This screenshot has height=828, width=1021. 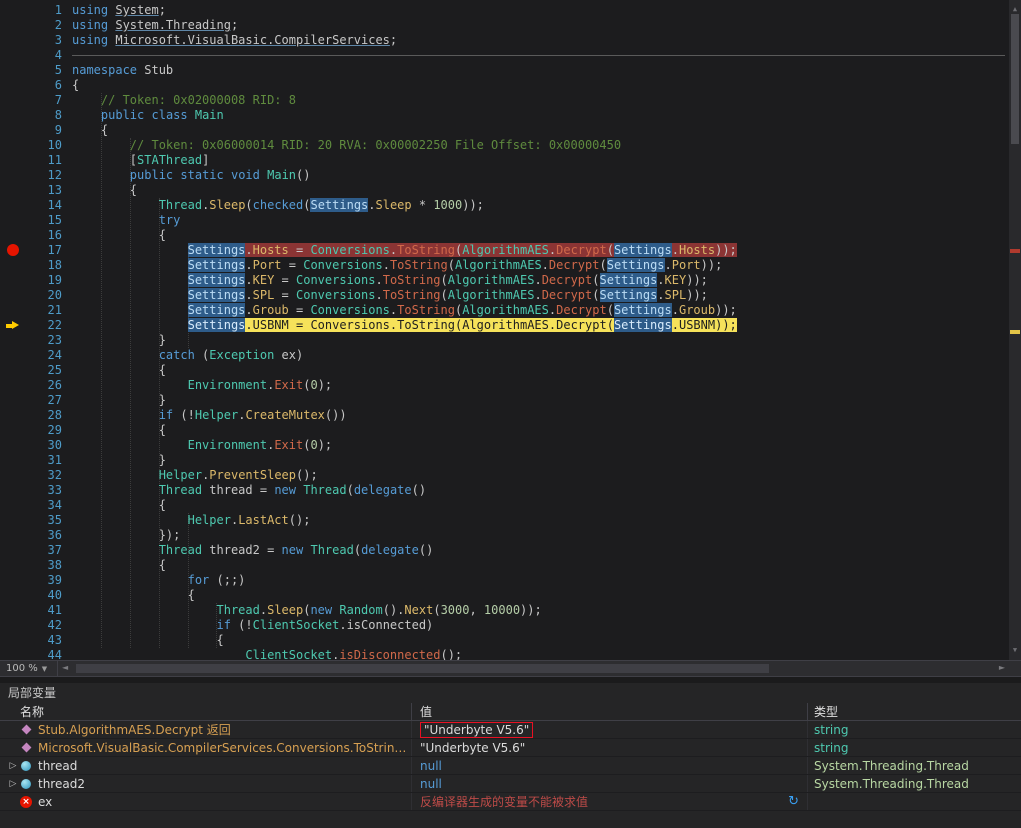 I want to click on code-text: Environment.Exit(0);, so click(x=197, y=445).